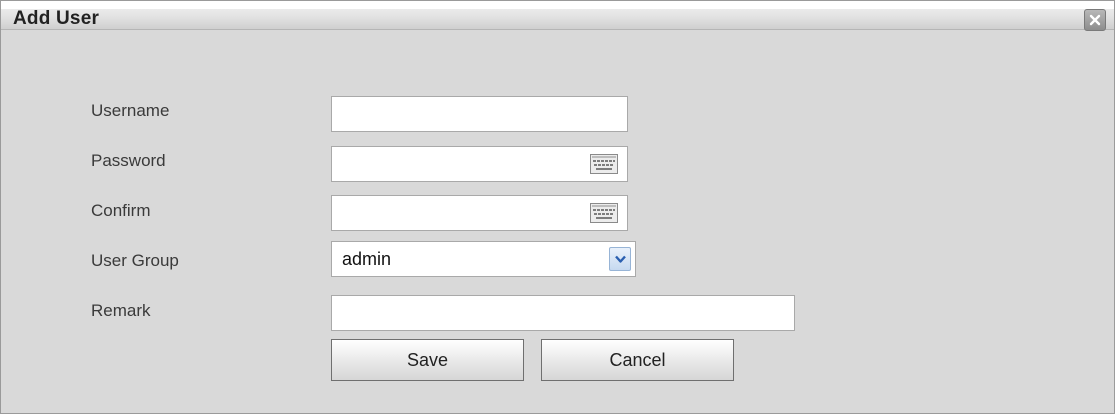 The image size is (1115, 414). I want to click on password-label: Password, so click(128, 160).